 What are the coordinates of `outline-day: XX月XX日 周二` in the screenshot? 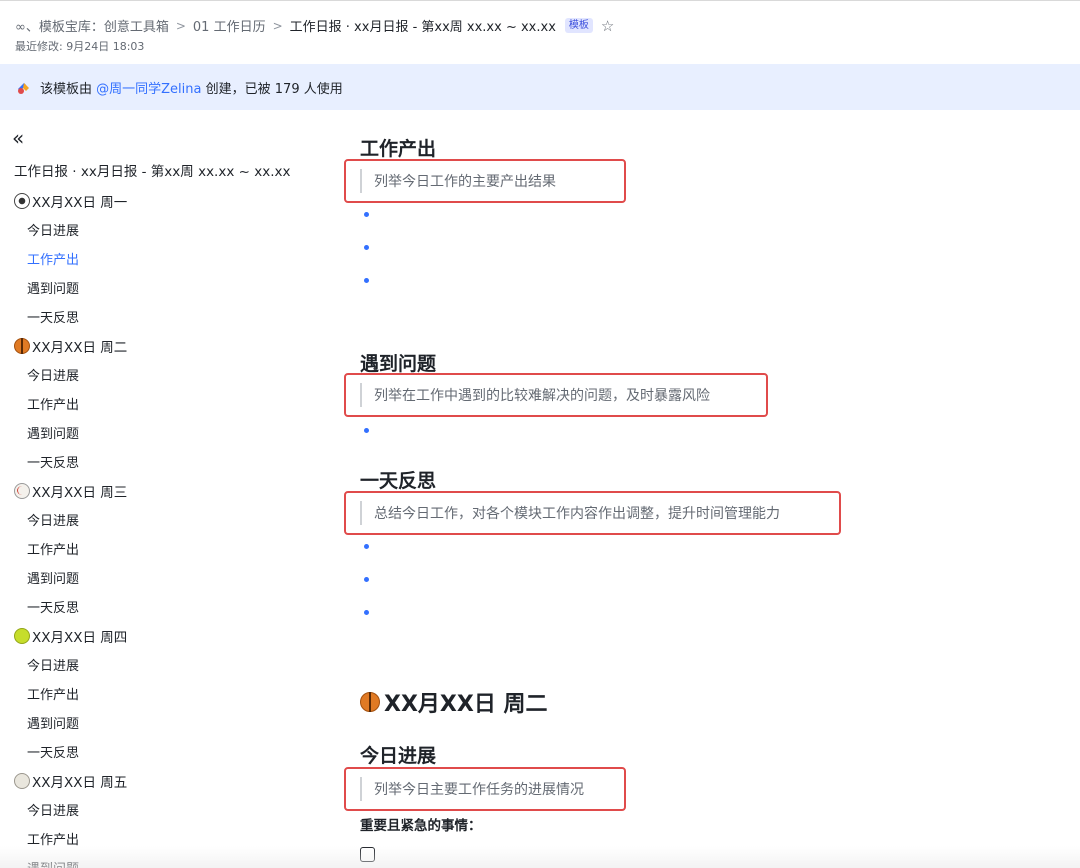 It's located at (169, 345).